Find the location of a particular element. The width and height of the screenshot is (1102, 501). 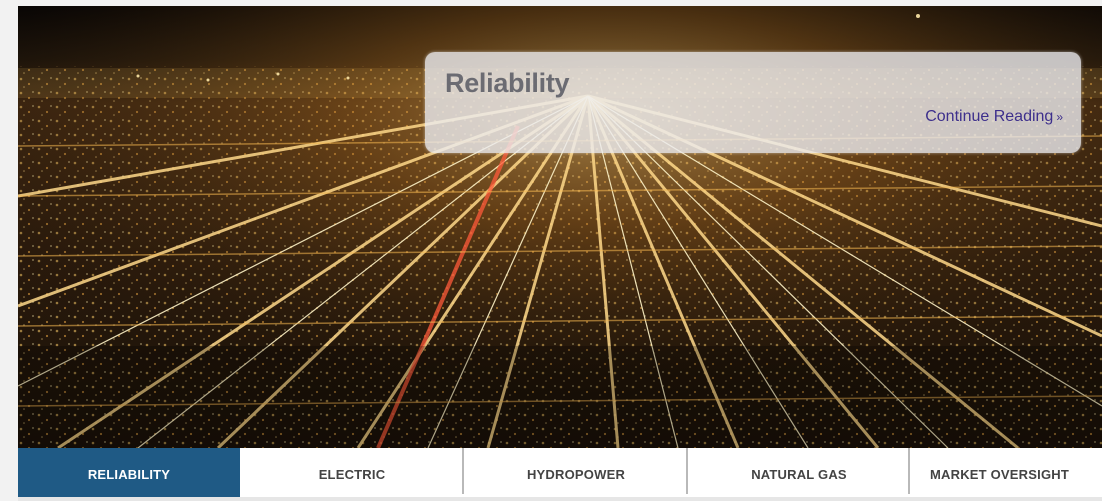

tab-natural-gas: NATURAL GAS is located at coordinates (799, 474).